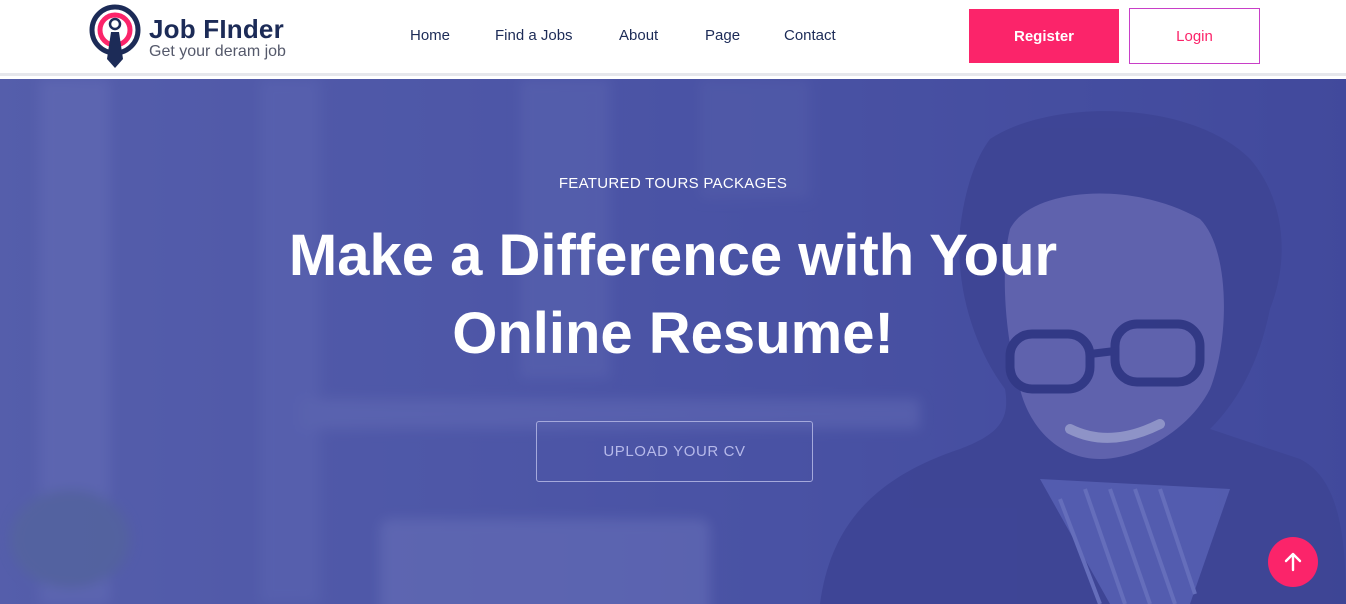 The height and width of the screenshot is (604, 1346). Describe the element at coordinates (722, 35) in the screenshot. I see `nav-page: Page` at that location.